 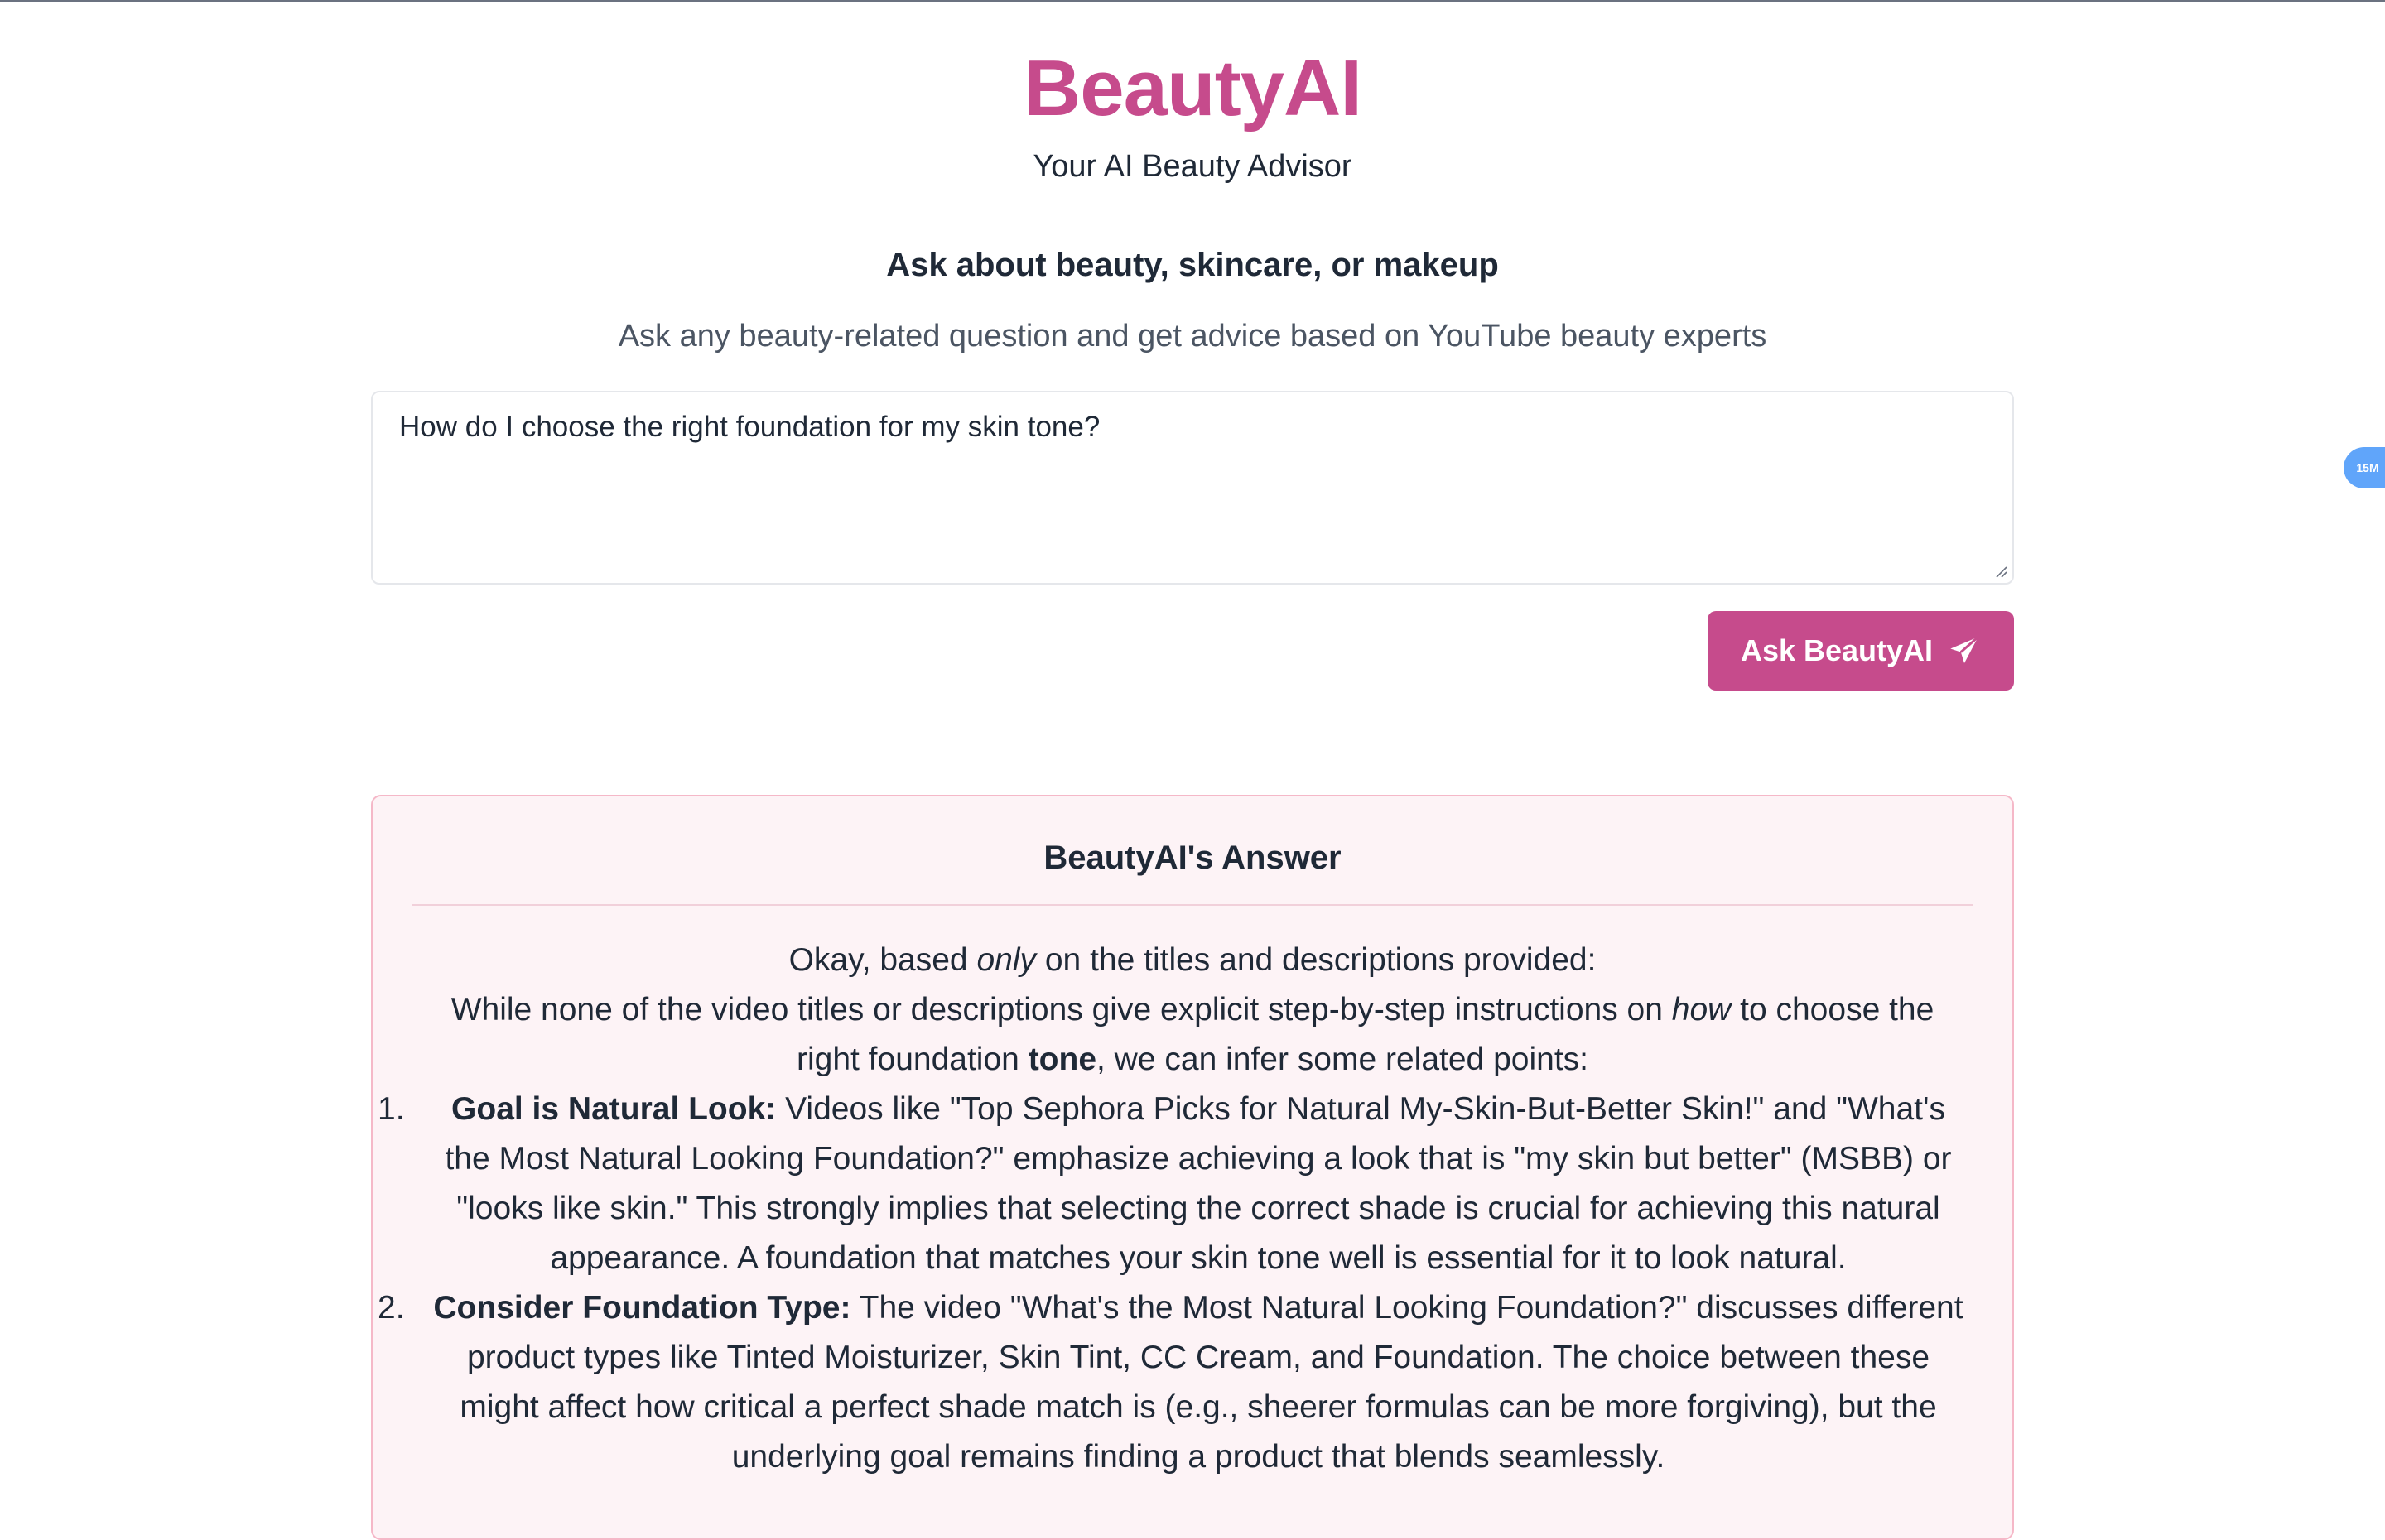 What do you see at coordinates (1316, 960) in the screenshot?
I see `intro-1-text-b: on the titles and descriptions provided:` at bounding box center [1316, 960].